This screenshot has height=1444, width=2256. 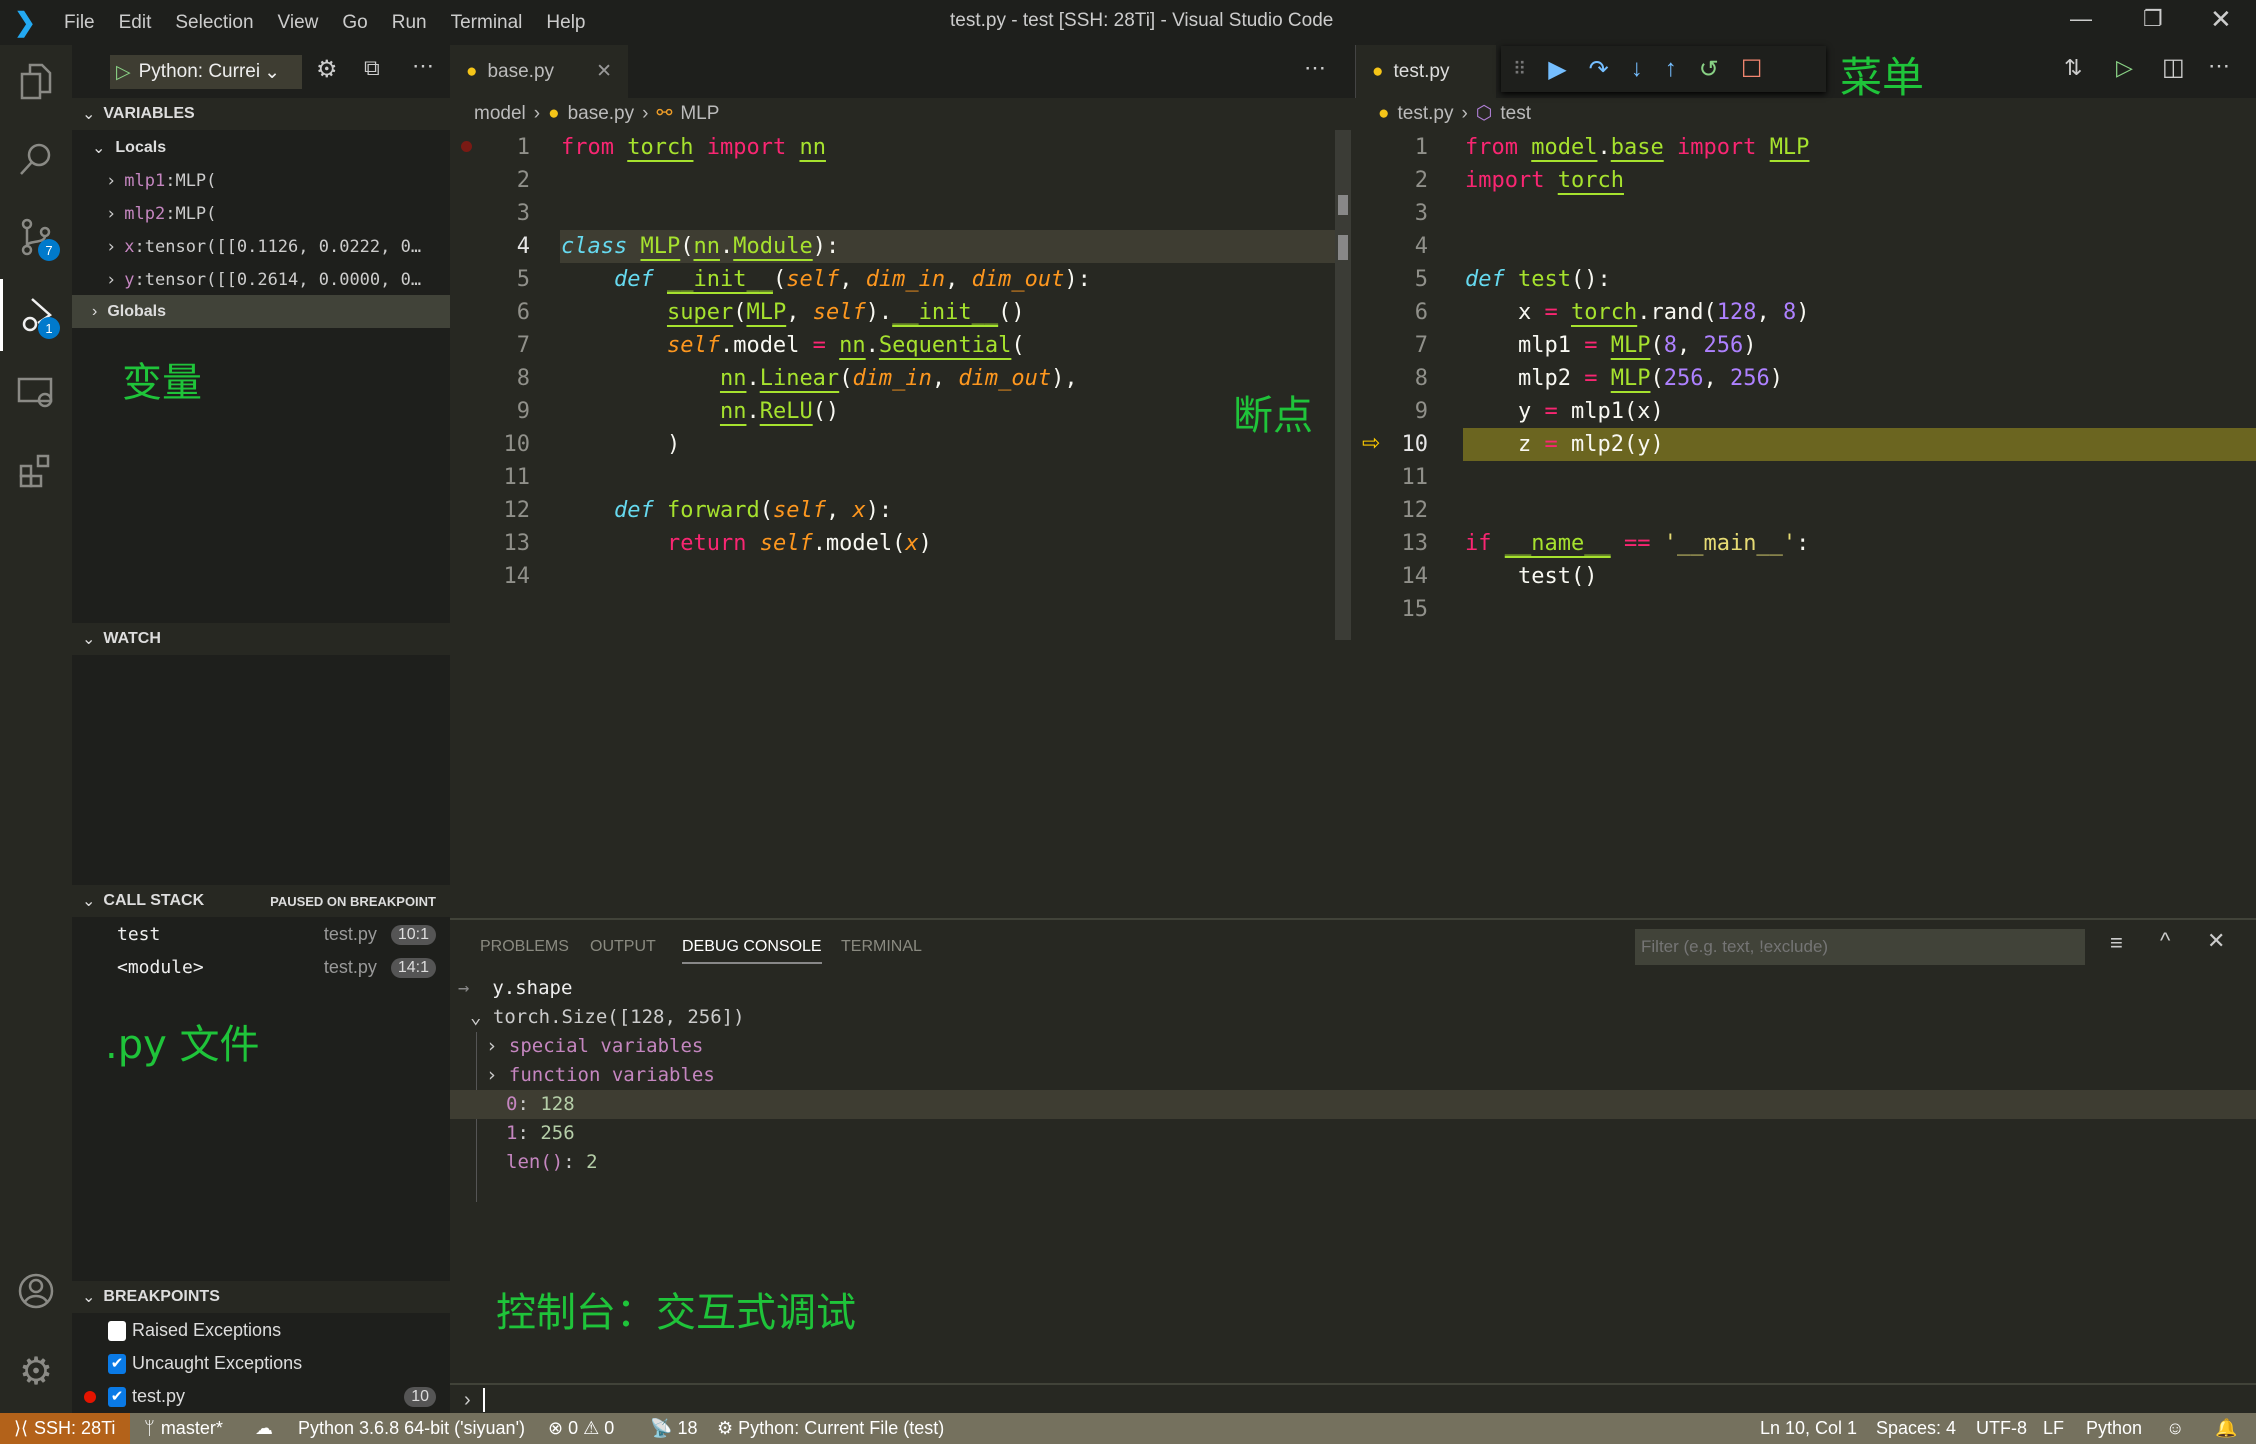 I want to click on step-into-icon: ↓, so click(x=1637, y=69).